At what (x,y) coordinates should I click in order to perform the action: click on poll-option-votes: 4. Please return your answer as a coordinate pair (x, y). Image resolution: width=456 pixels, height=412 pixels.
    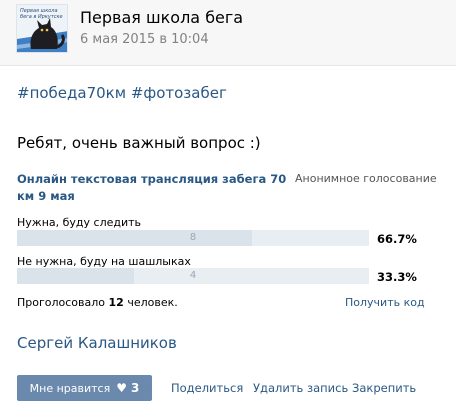
    Looking at the image, I should click on (193, 275).